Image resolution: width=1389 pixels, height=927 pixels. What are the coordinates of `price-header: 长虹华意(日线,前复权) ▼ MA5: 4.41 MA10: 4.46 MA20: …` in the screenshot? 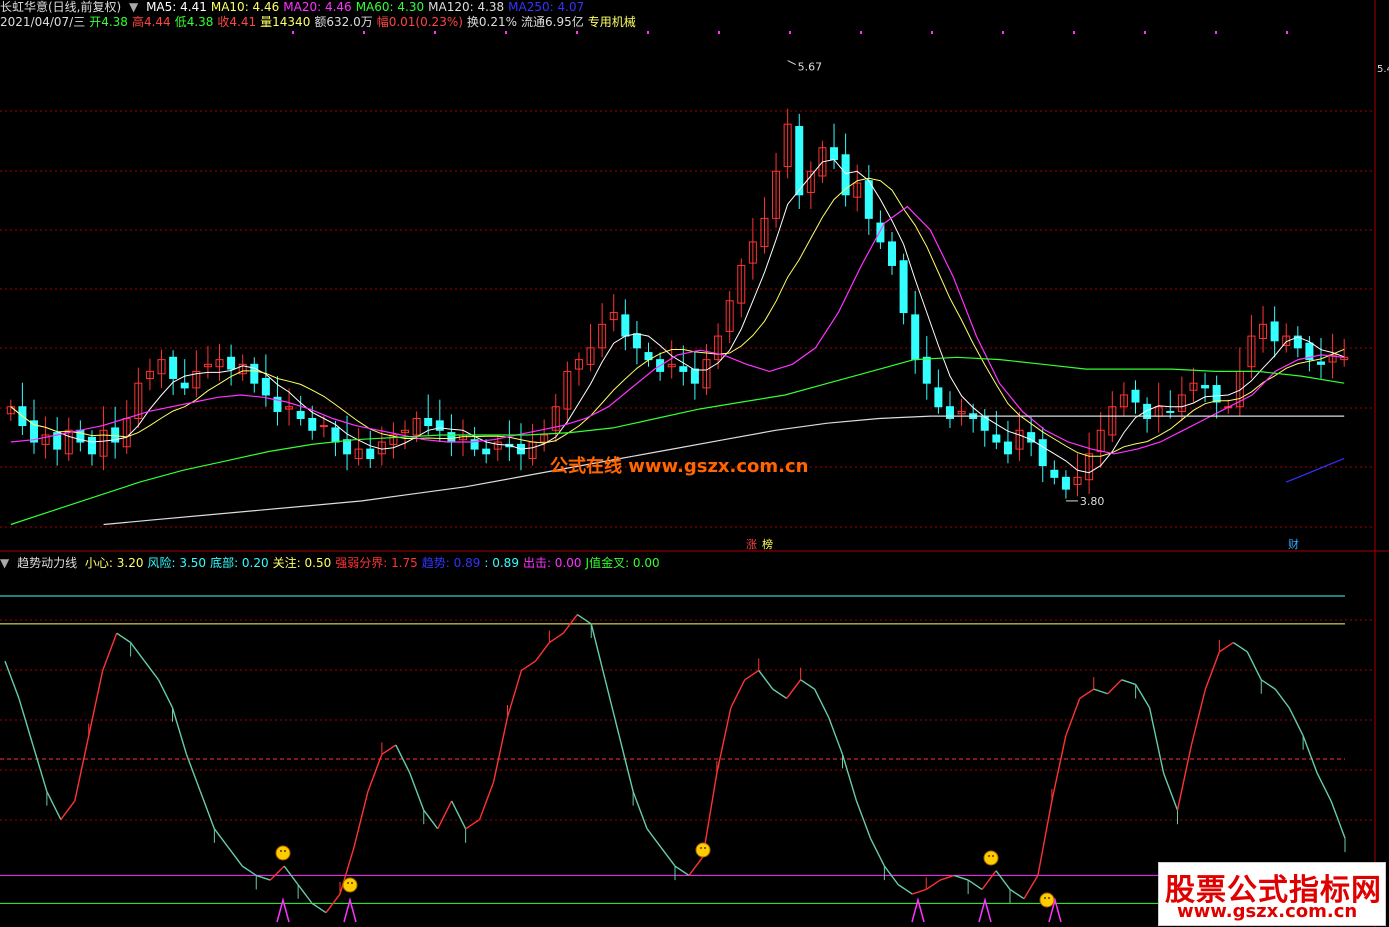 It's located at (294, 7).